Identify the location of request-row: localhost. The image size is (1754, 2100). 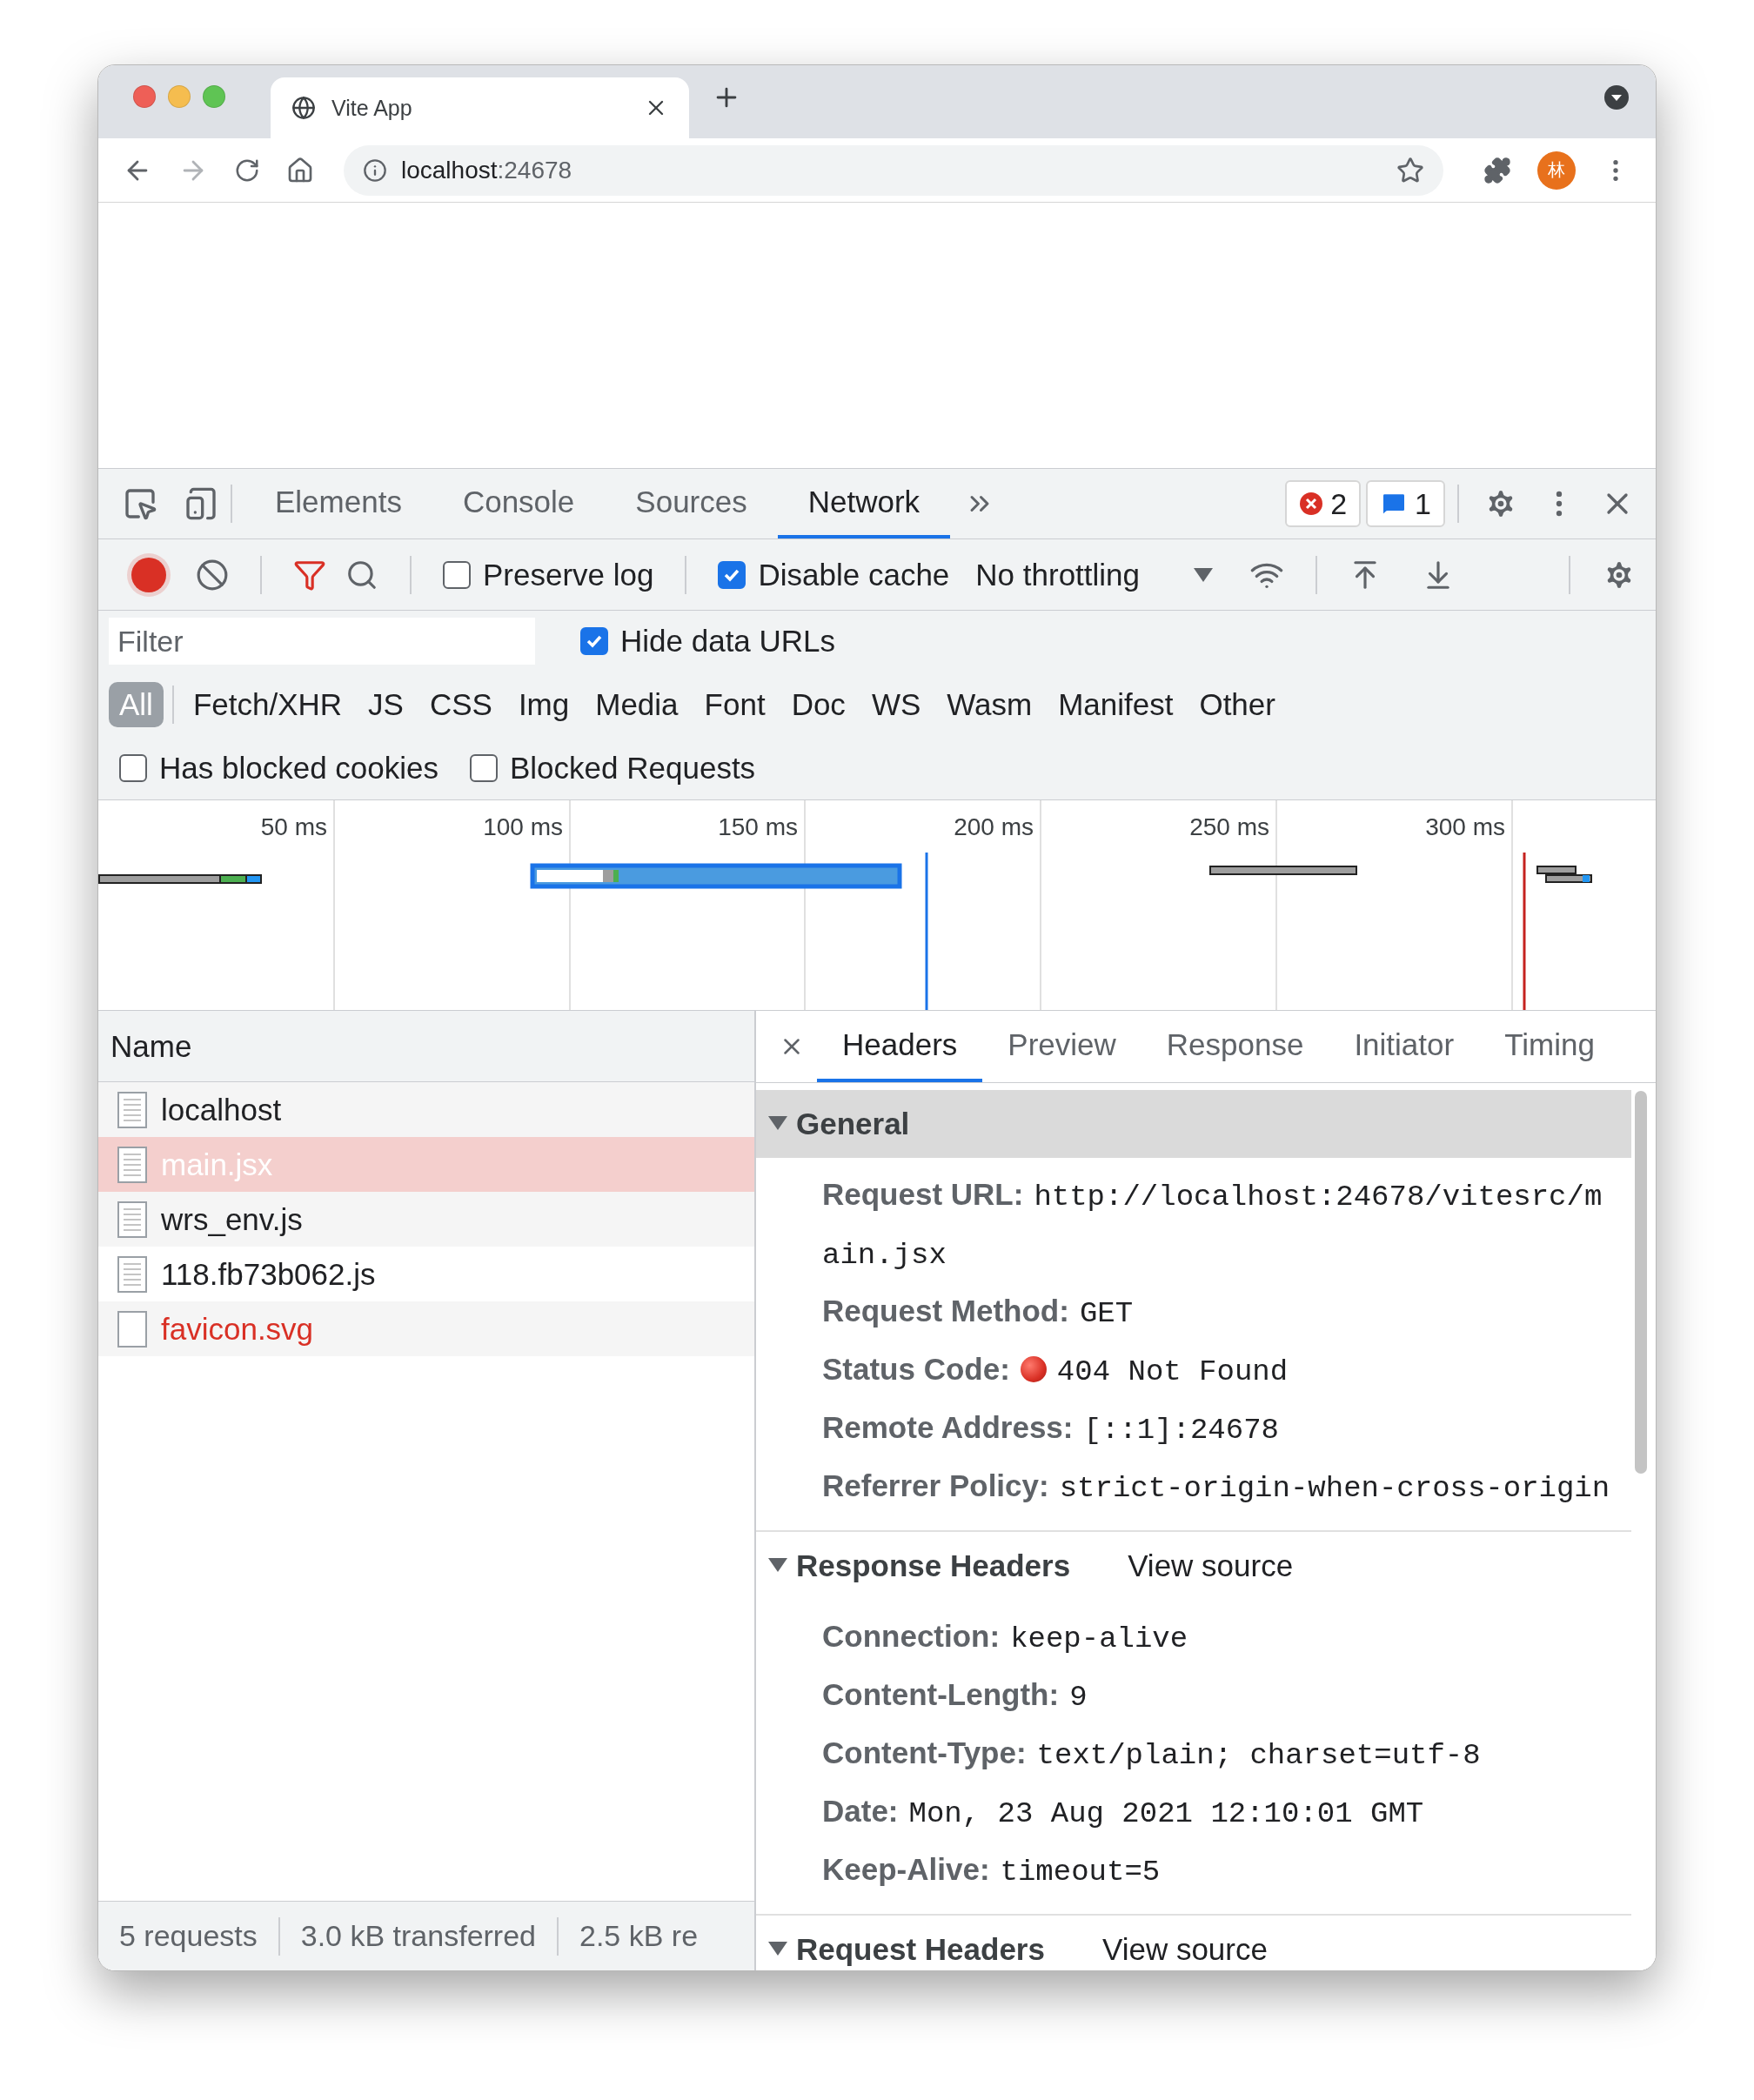
(426, 1109).